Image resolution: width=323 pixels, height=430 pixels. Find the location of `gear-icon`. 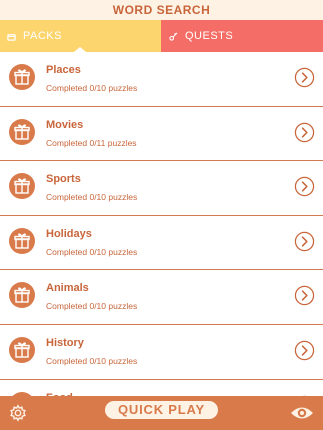

gear-icon is located at coordinates (18, 413).